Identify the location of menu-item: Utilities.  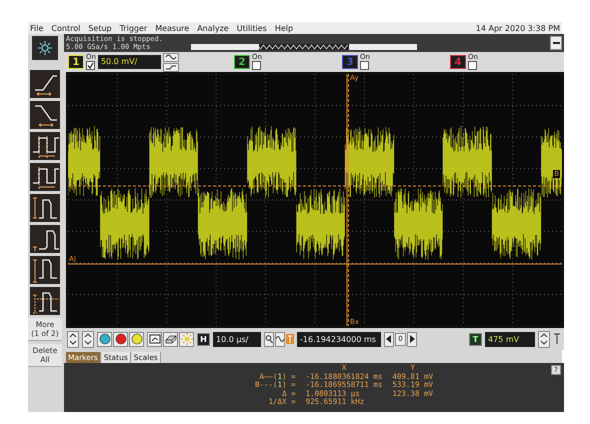
(251, 28).